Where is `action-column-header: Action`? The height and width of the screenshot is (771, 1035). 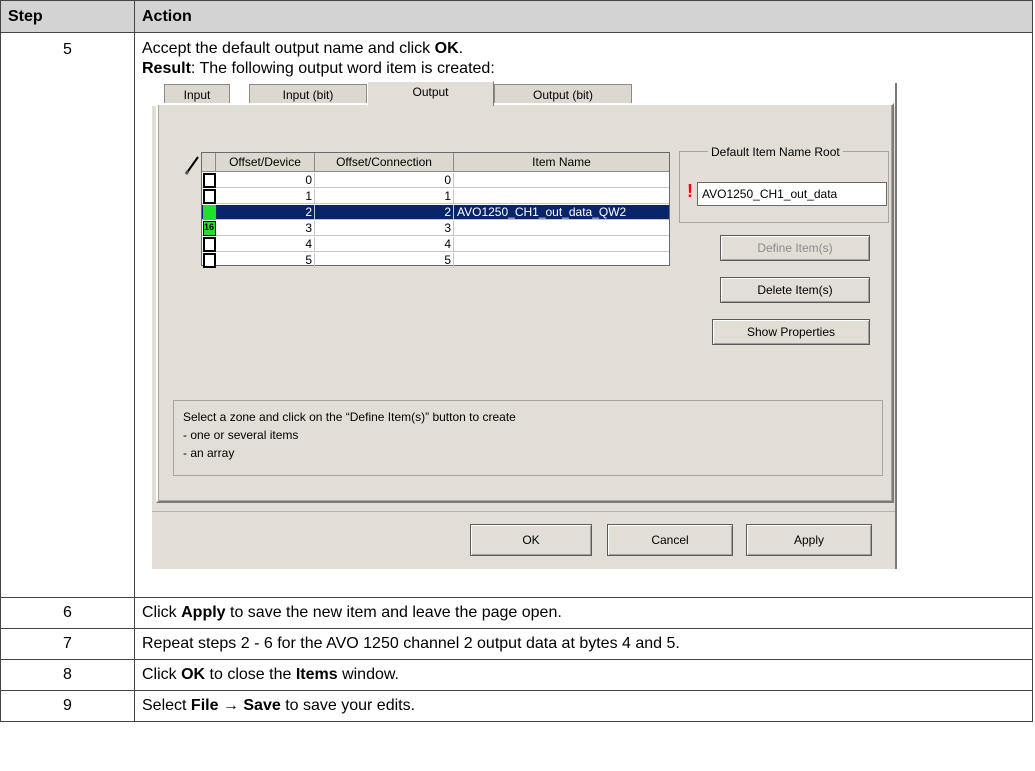 action-column-header: Action is located at coordinates (583, 16).